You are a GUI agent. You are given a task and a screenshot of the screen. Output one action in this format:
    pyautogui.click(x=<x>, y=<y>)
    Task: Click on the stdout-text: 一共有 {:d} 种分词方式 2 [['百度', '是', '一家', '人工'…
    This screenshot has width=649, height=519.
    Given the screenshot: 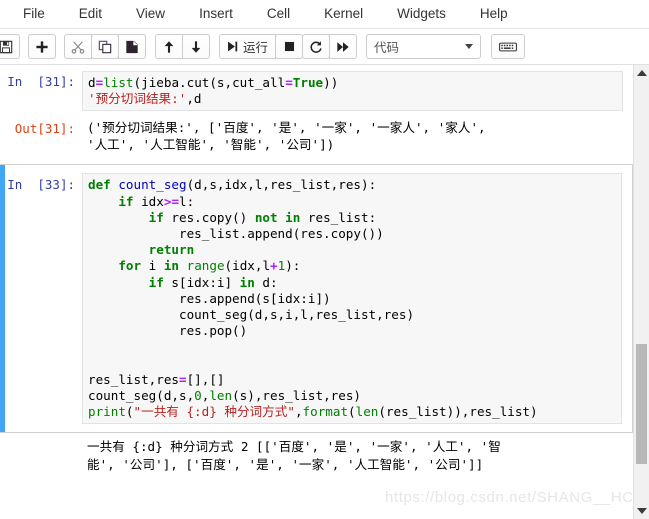 What is the action you would take?
    pyautogui.click(x=294, y=456)
    